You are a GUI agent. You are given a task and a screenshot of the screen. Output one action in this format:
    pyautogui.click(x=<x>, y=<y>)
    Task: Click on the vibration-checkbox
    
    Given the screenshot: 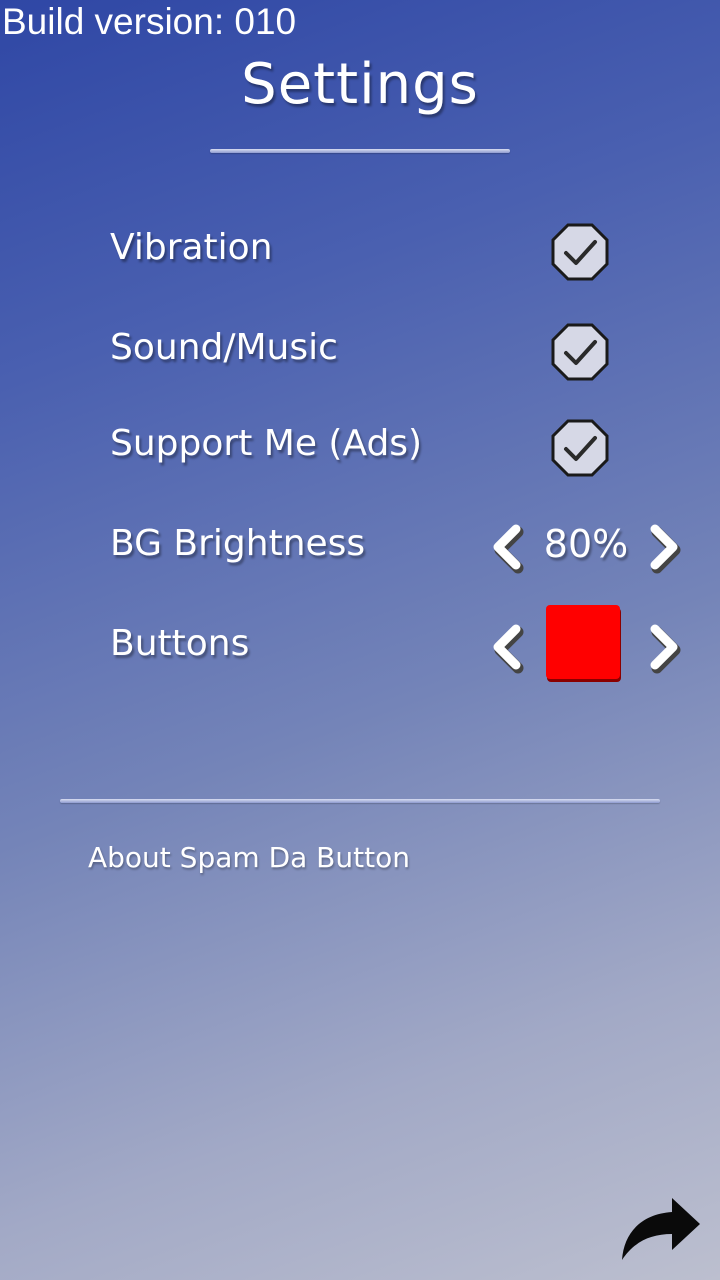 What is the action you would take?
    pyautogui.click(x=580, y=252)
    